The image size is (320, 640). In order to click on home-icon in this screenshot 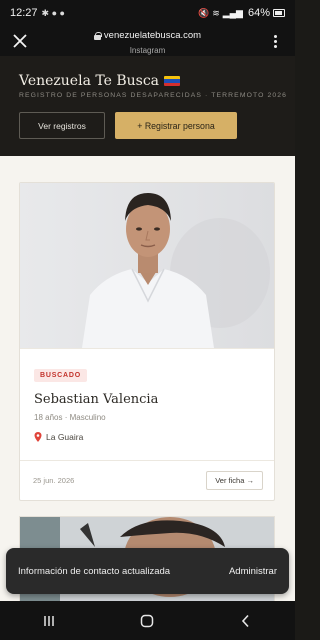, I will do `click(147, 620)`.